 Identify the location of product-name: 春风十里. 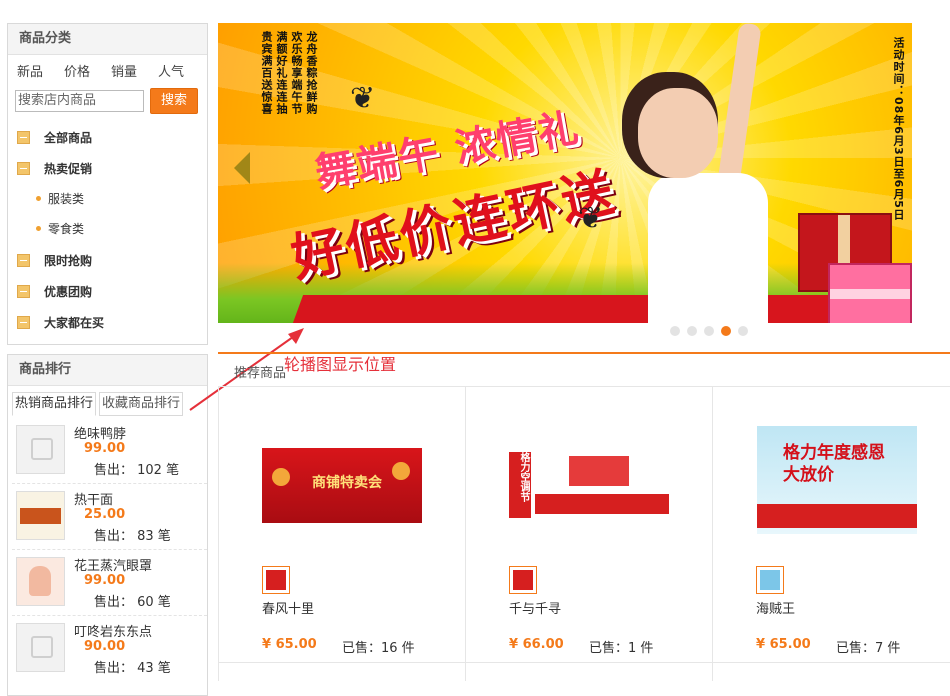
(288, 607).